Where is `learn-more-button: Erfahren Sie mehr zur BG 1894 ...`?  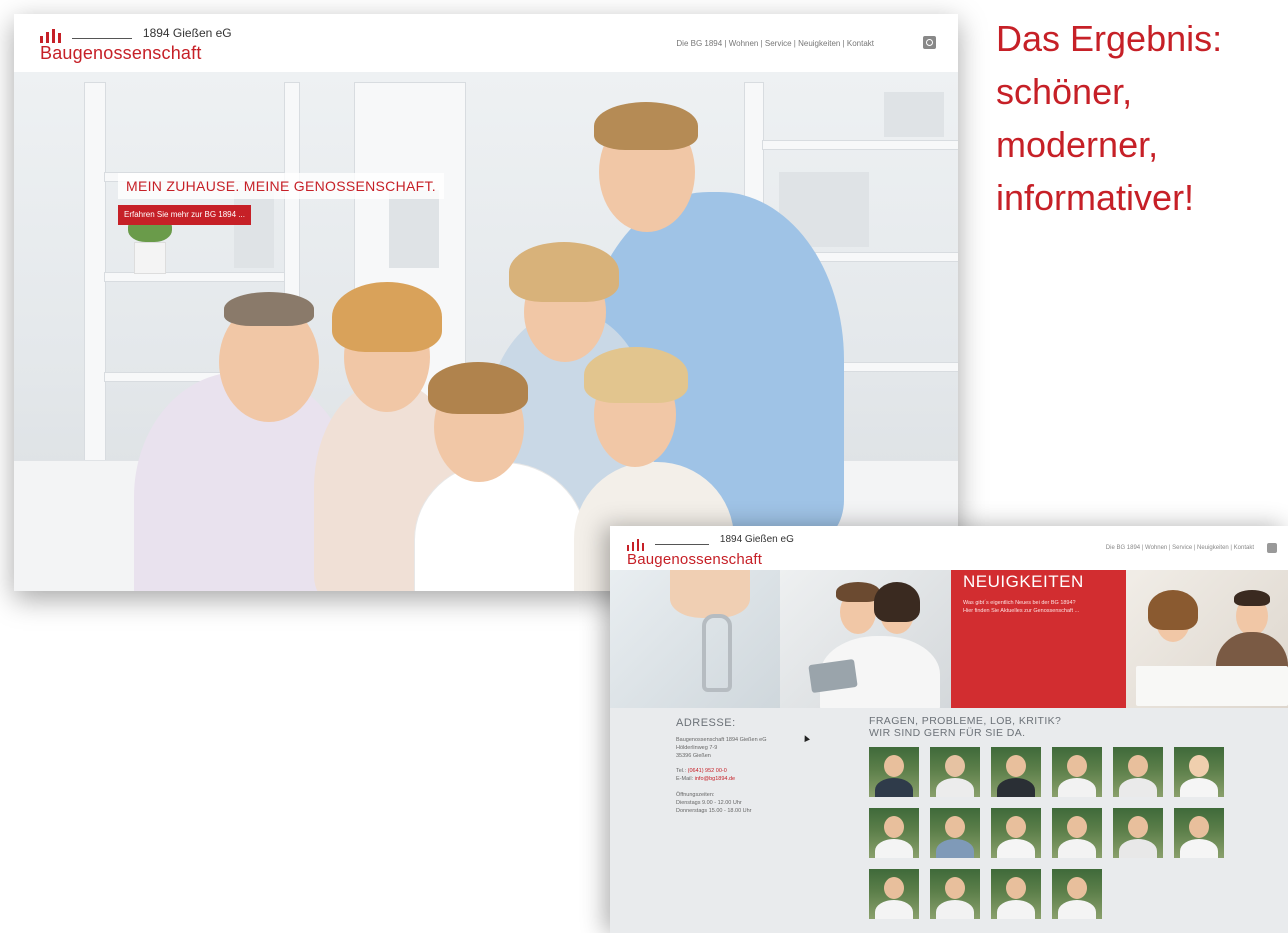
learn-more-button: Erfahren Sie mehr zur BG 1894 ... is located at coordinates (184, 215).